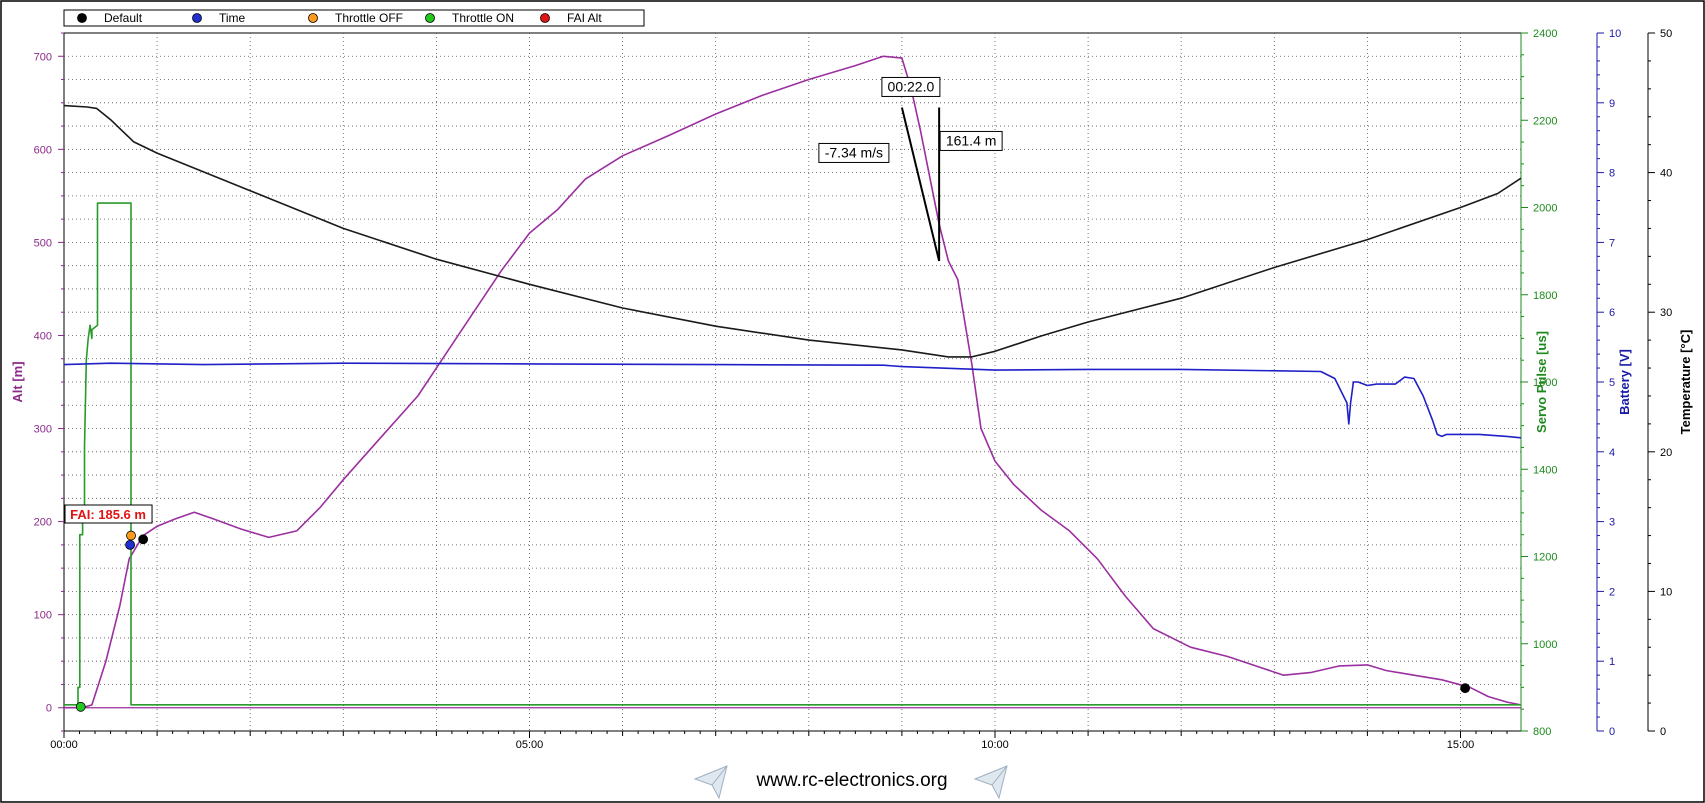 Image resolution: width=1705 pixels, height=803 pixels. I want to click on temperature-axis-tick-label: 20, so click(1666, 453).